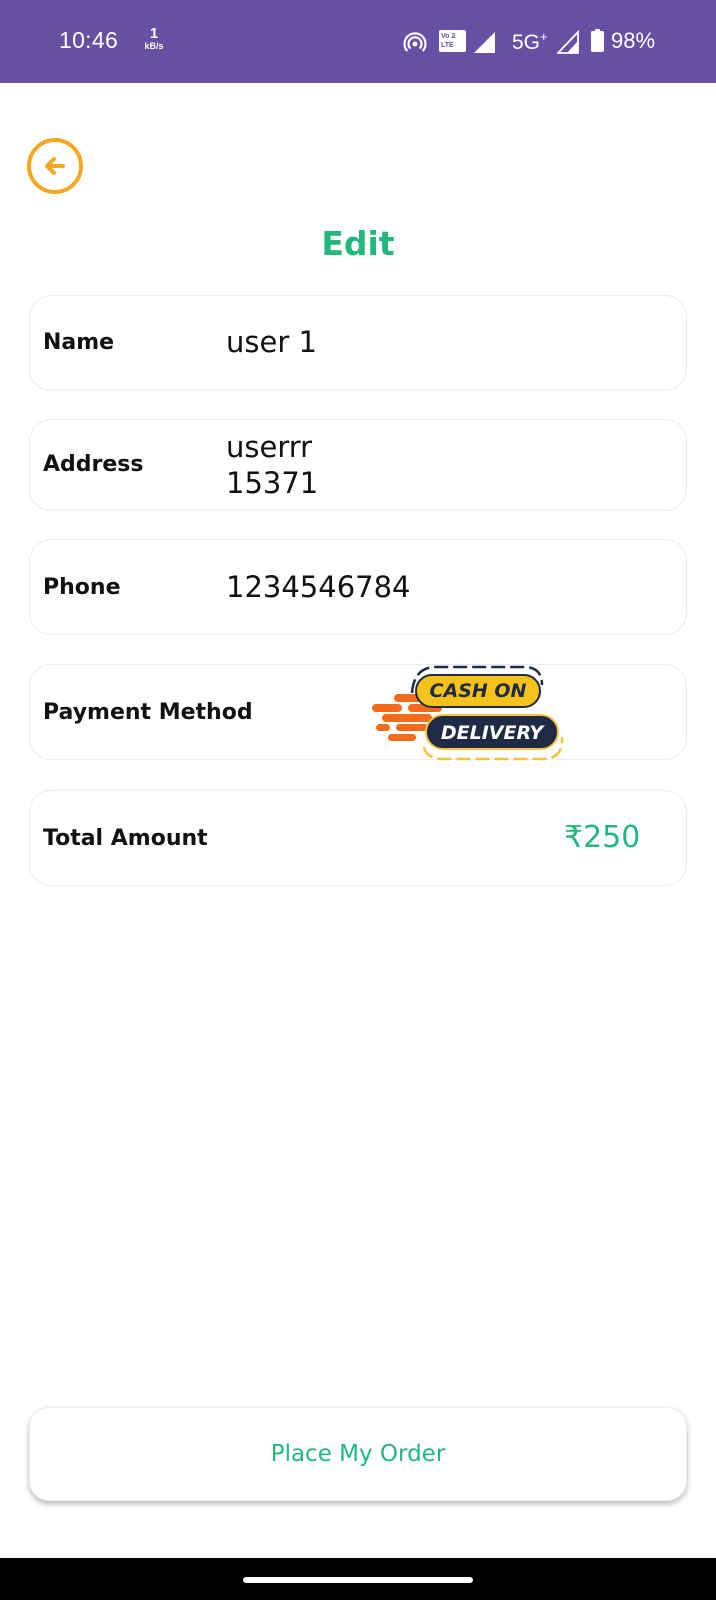 The height and width of the screenshot is (1600, 716). Describe the element at coordinates (445, 36) in the screenshot. I see `volte-line1: Vo` at that location.